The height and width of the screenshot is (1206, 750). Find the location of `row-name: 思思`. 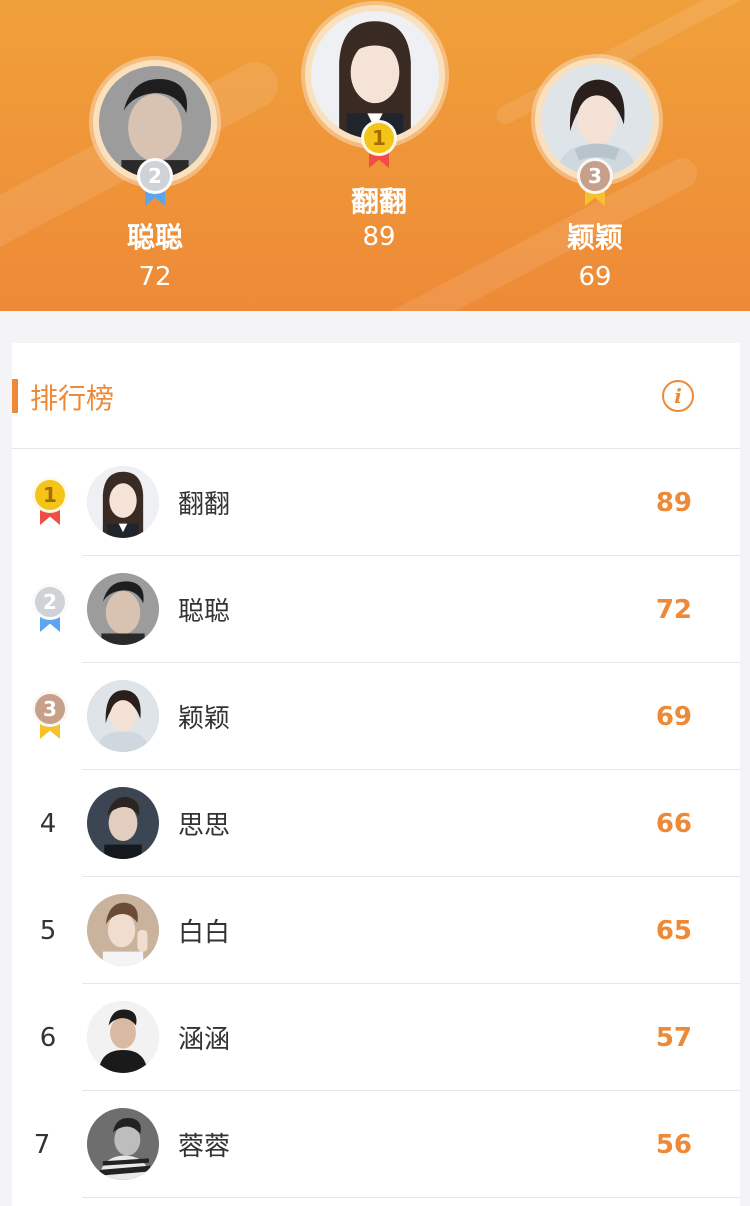

row-name: 思思 is located at coordinates (204, 826).